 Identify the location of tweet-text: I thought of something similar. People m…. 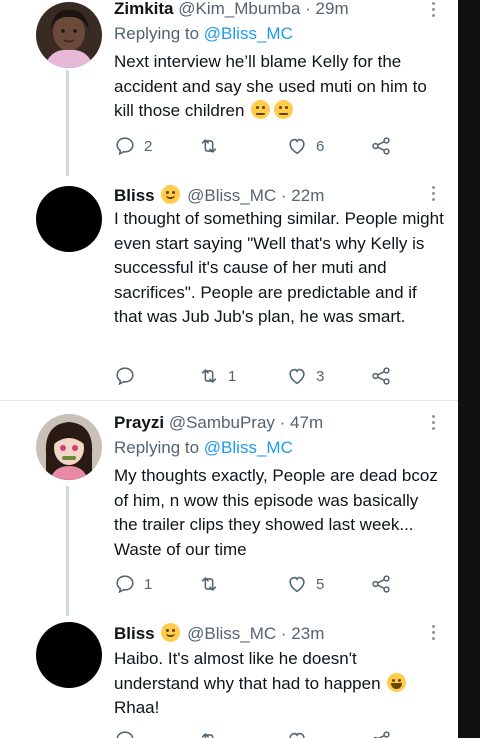
(279, 267).